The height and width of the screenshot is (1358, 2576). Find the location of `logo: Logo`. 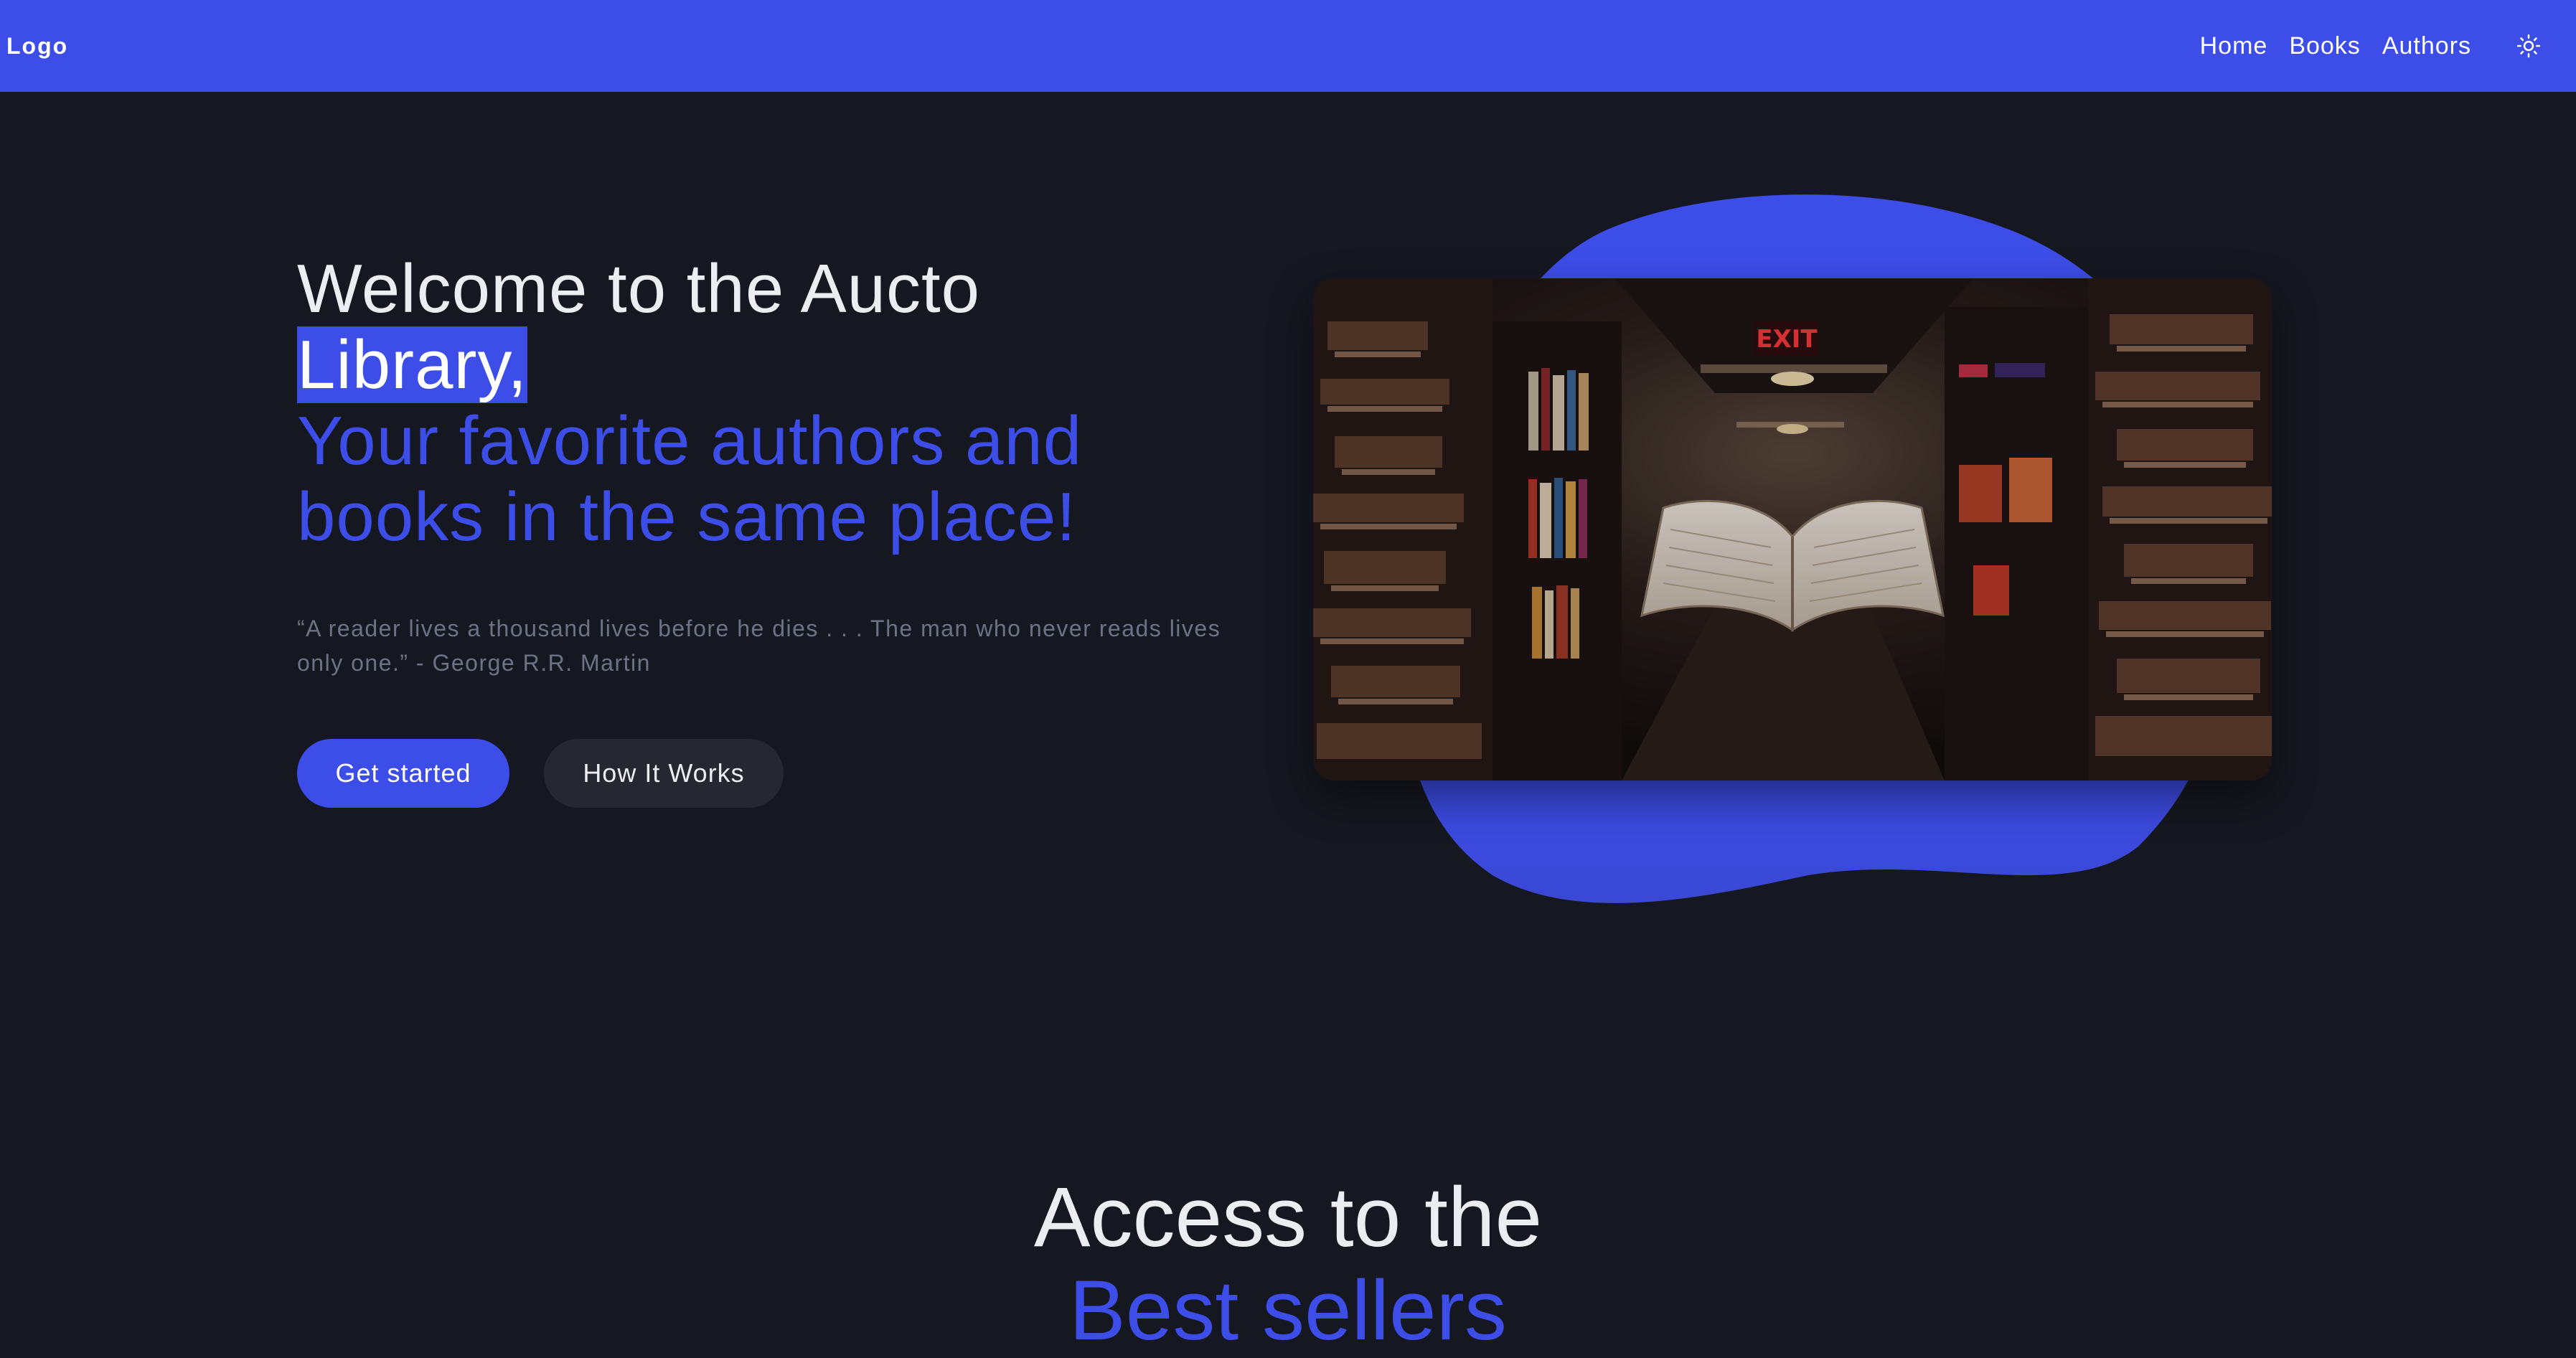

logo: Logo is located at coordinates (37, 46).